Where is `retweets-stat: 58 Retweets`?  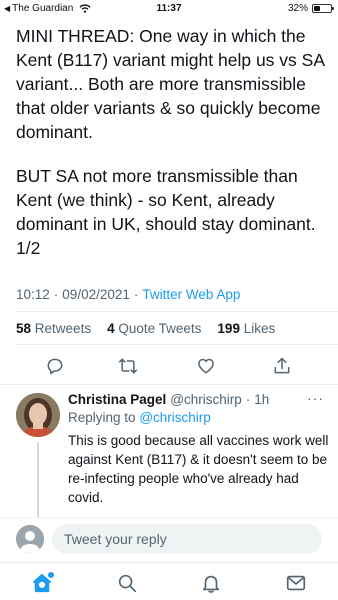
retweets-stat: 58 Retweets is located at coordinates (53, 328).